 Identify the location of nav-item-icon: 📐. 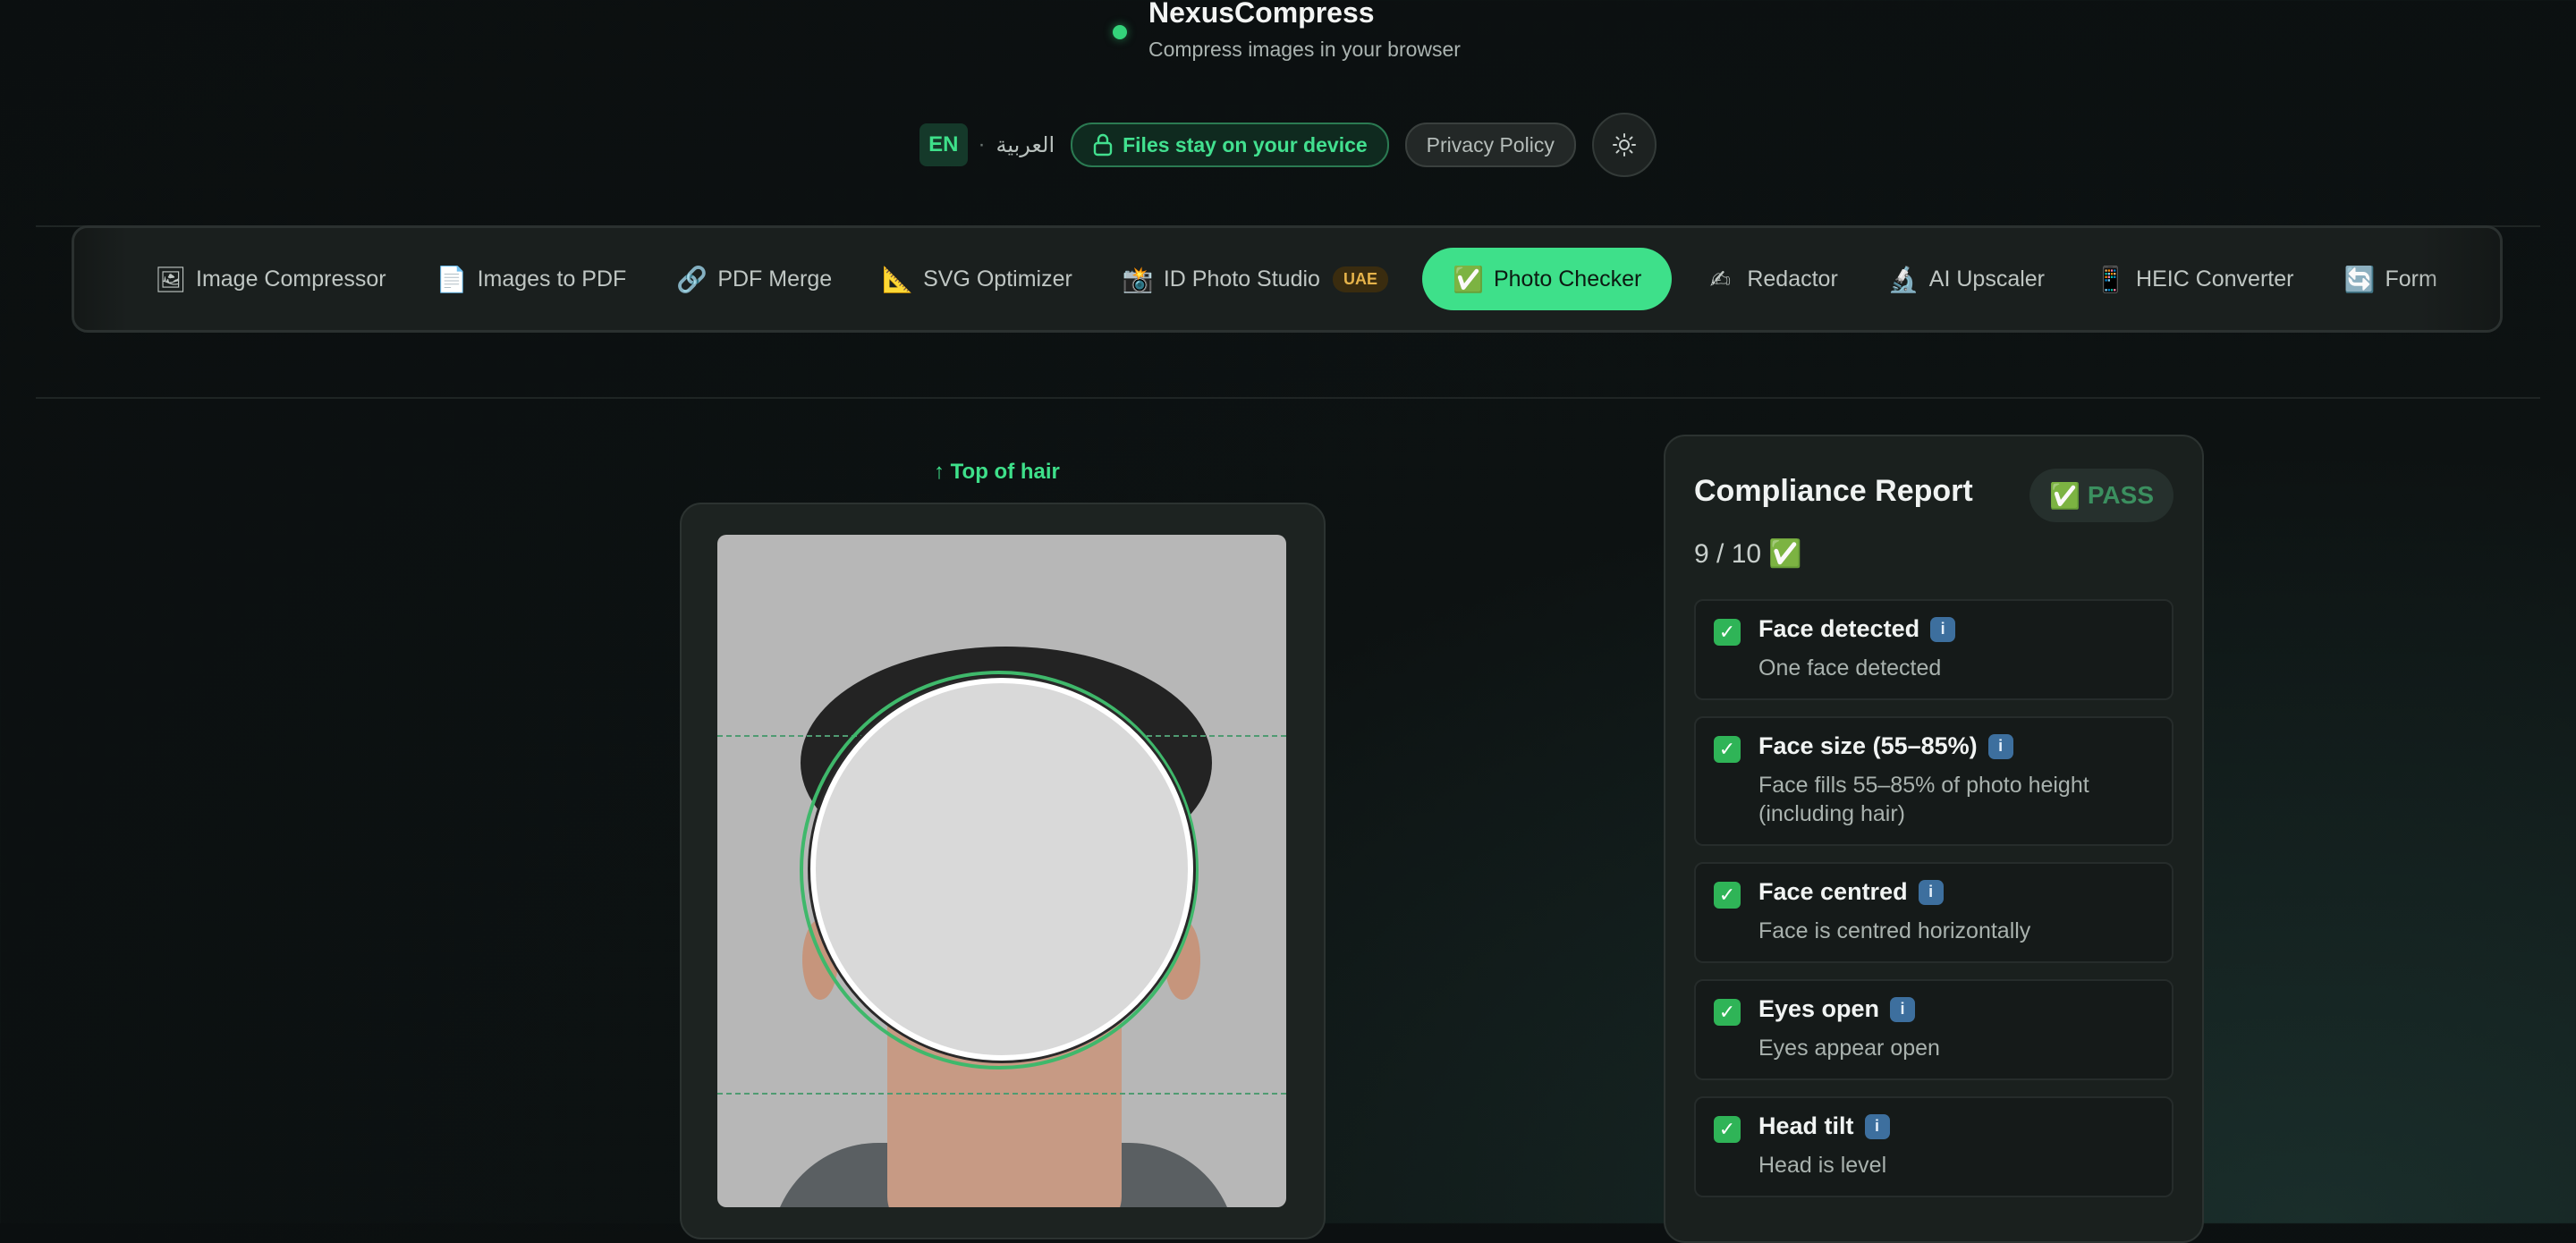
(897, 279).